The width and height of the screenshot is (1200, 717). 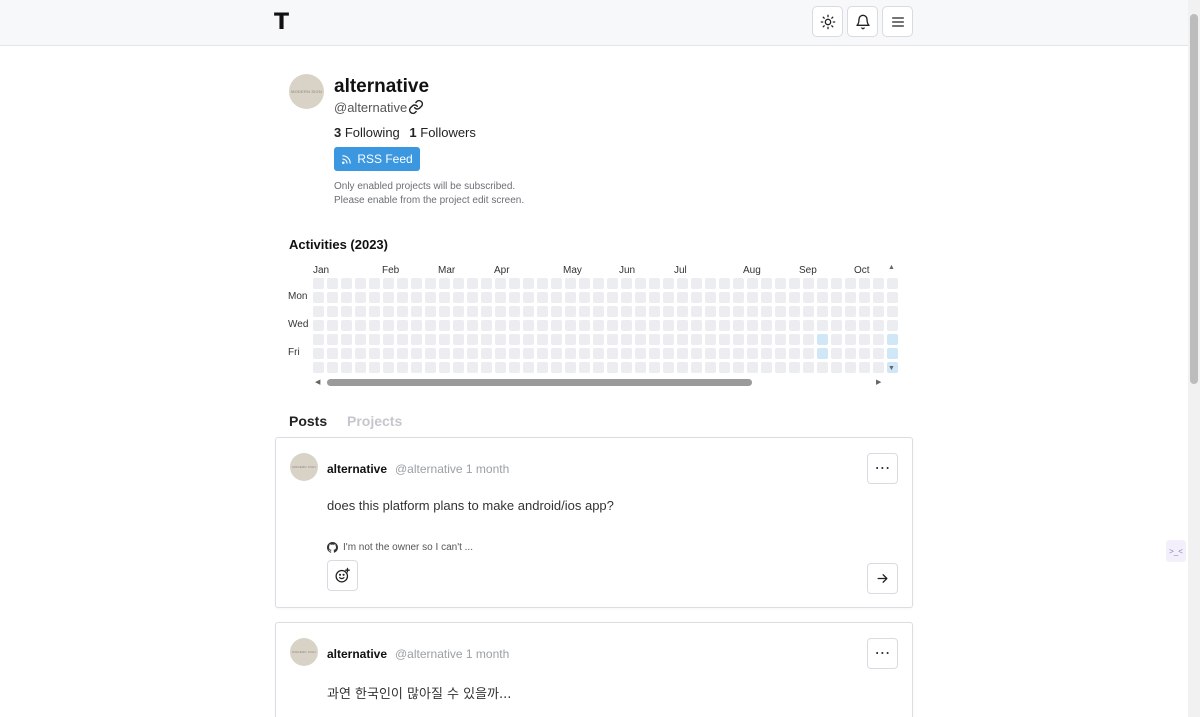 I want to click on month-label: Mar, so click(x=447, y=270).